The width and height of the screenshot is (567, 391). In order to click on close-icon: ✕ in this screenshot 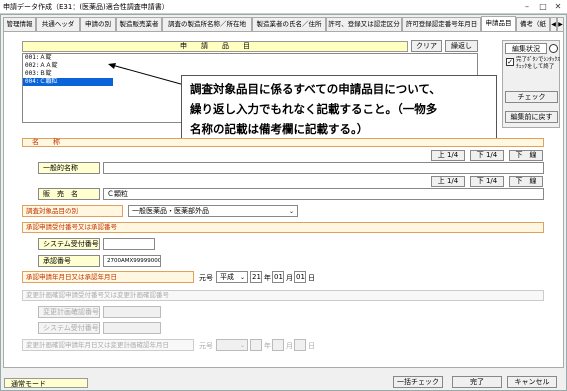, I will do `click(558, 6)`.